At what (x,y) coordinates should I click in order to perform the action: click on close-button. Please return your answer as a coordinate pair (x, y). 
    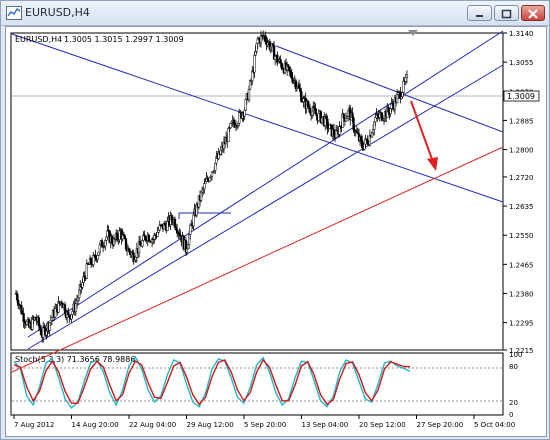
    Looking at the image, I should click on (533, 13).